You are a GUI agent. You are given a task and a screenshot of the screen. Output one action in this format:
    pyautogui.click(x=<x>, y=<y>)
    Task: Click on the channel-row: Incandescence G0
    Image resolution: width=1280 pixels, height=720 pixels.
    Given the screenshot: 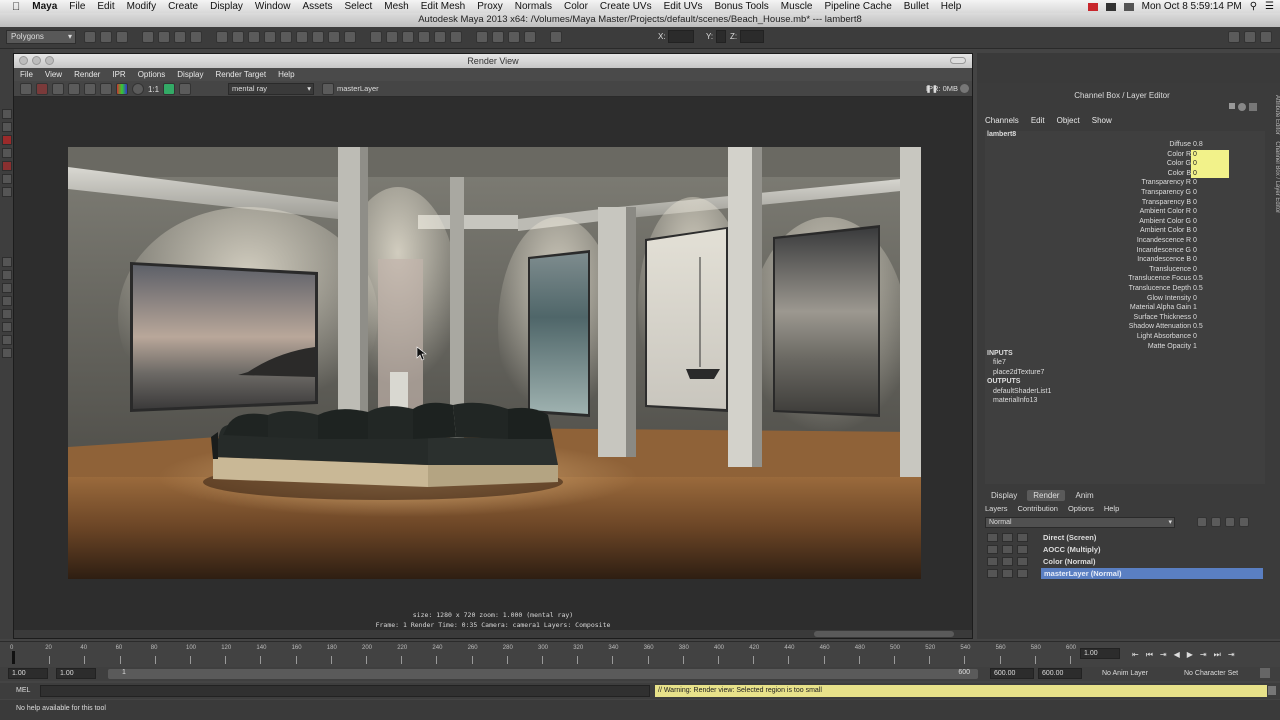 What is the action you would take?
    pyautogui.click(x=1099, y=251)
    